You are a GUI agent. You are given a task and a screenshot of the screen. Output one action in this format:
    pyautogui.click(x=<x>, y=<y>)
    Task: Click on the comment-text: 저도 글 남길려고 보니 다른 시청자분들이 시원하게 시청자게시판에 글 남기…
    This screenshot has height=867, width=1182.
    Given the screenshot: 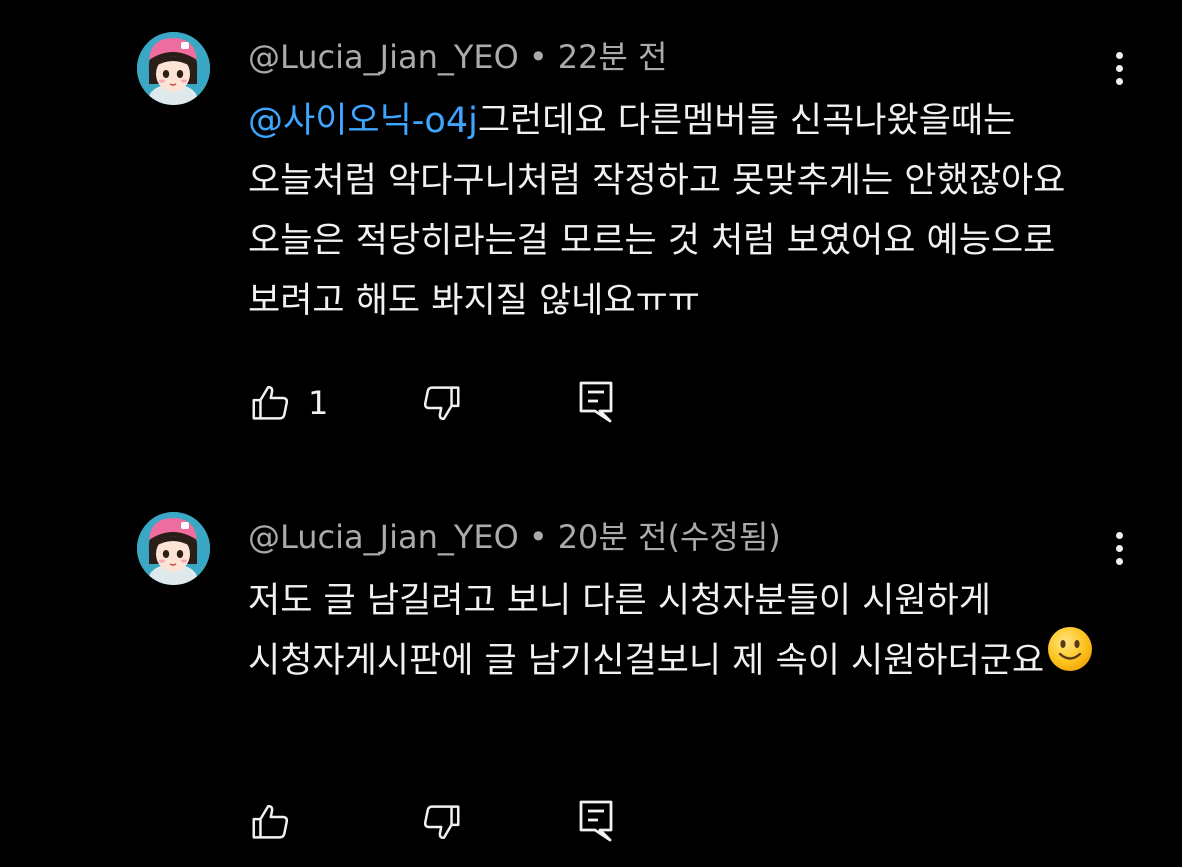 What is the action you would take?
    pyautogui.click(x=678, y=631)
    